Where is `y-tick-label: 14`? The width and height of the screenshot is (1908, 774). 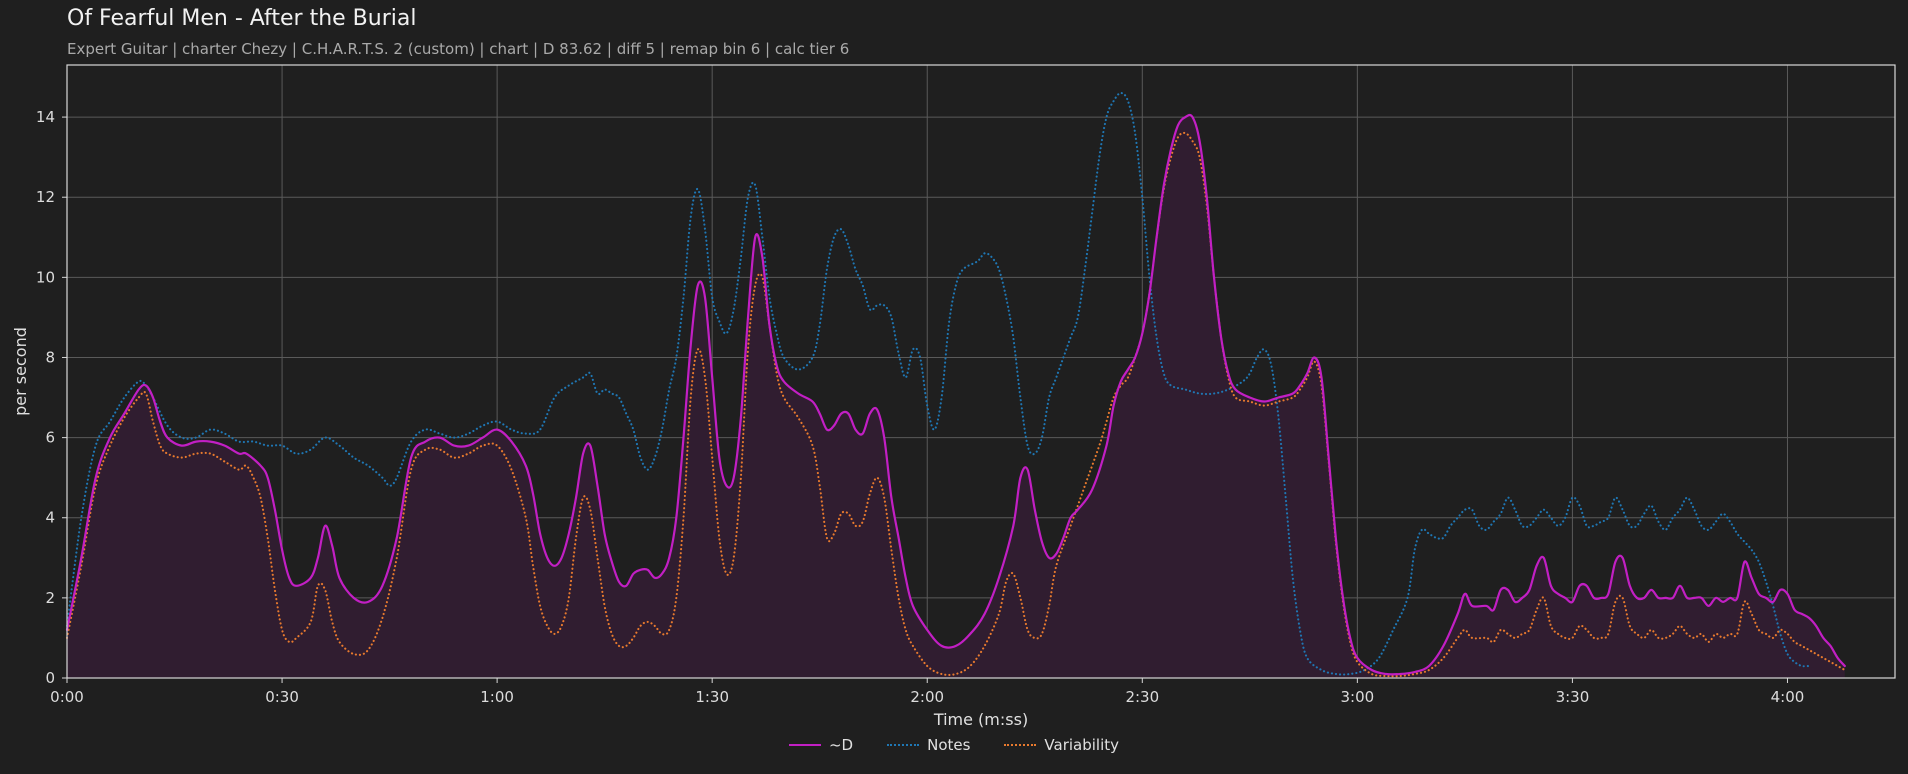
y-tick-label: 14 is located at coordinates (45, 117).